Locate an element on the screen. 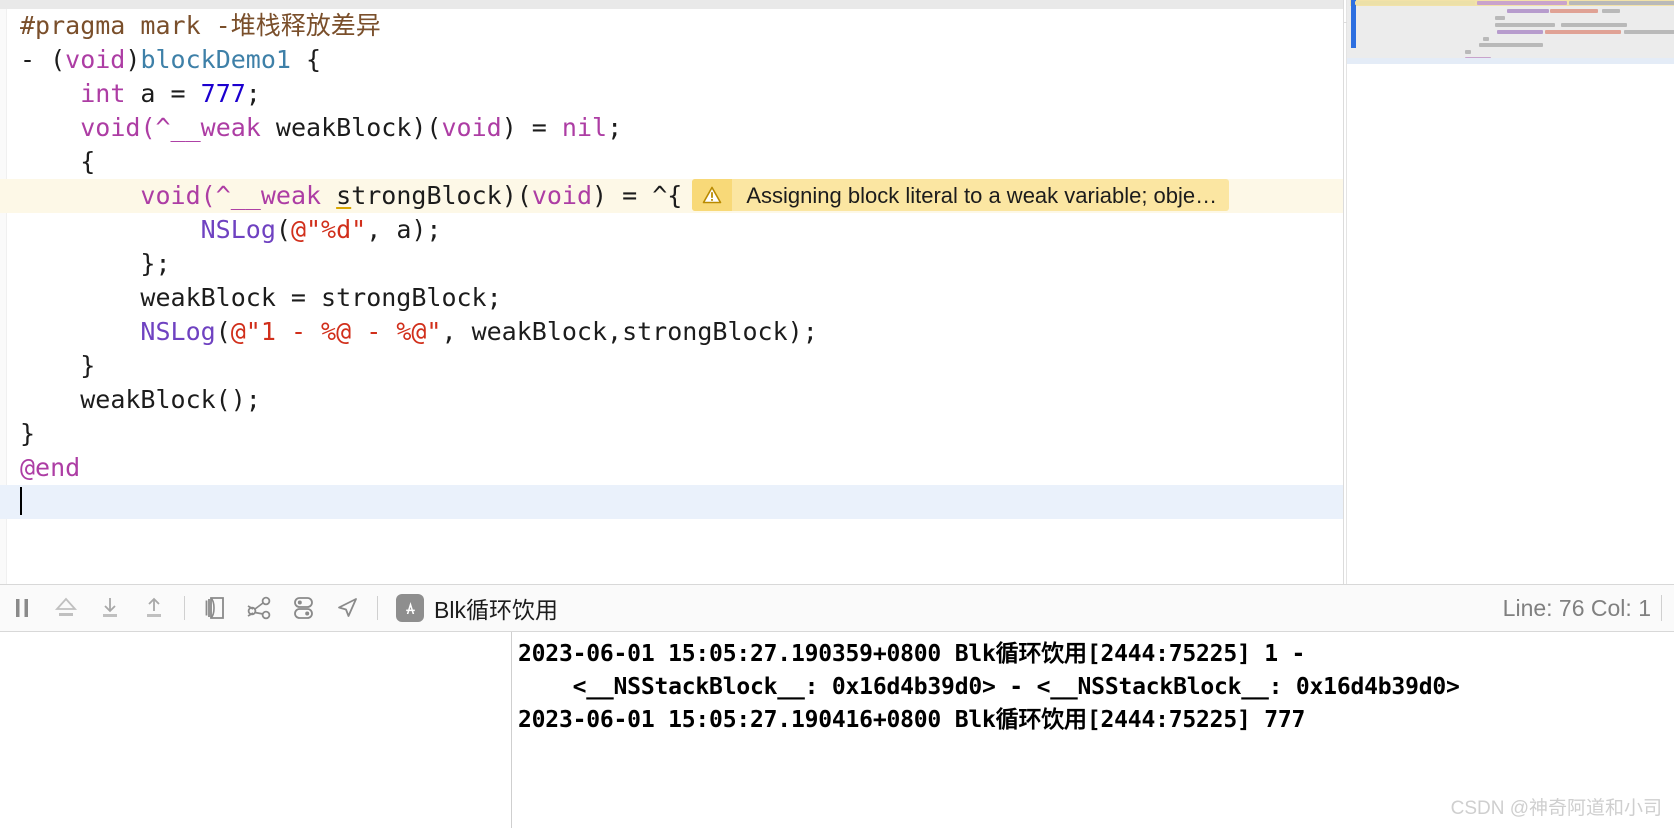  code-line: int a = 777; is located at coordinates (671, 94).